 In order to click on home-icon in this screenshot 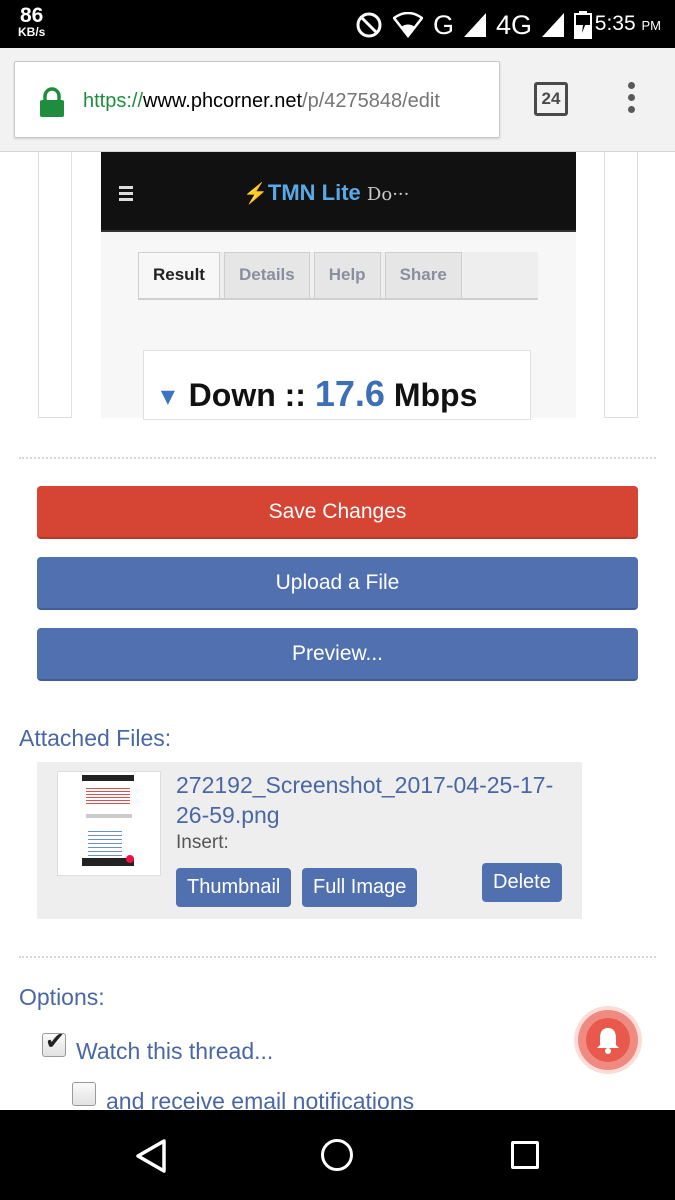, I will do `click(337, 1155)`.